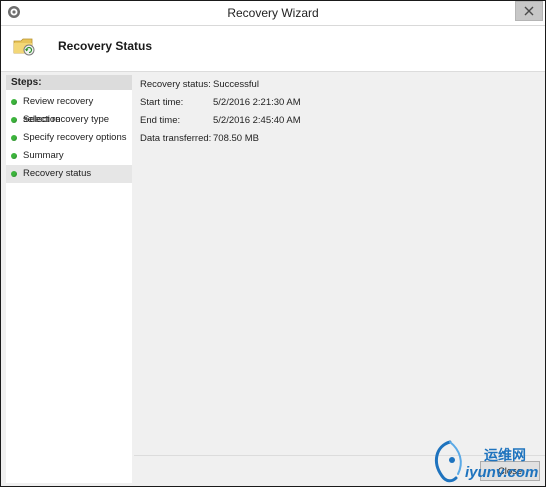 This screenshot has height=487, width=546. I want to click on start-time-row: Start time: 5/2/2016 2:21:30 AM, so click(220, 102).